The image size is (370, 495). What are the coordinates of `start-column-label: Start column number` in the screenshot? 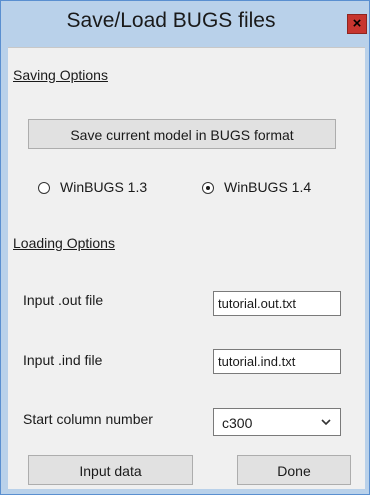 It's located at (88, 419).